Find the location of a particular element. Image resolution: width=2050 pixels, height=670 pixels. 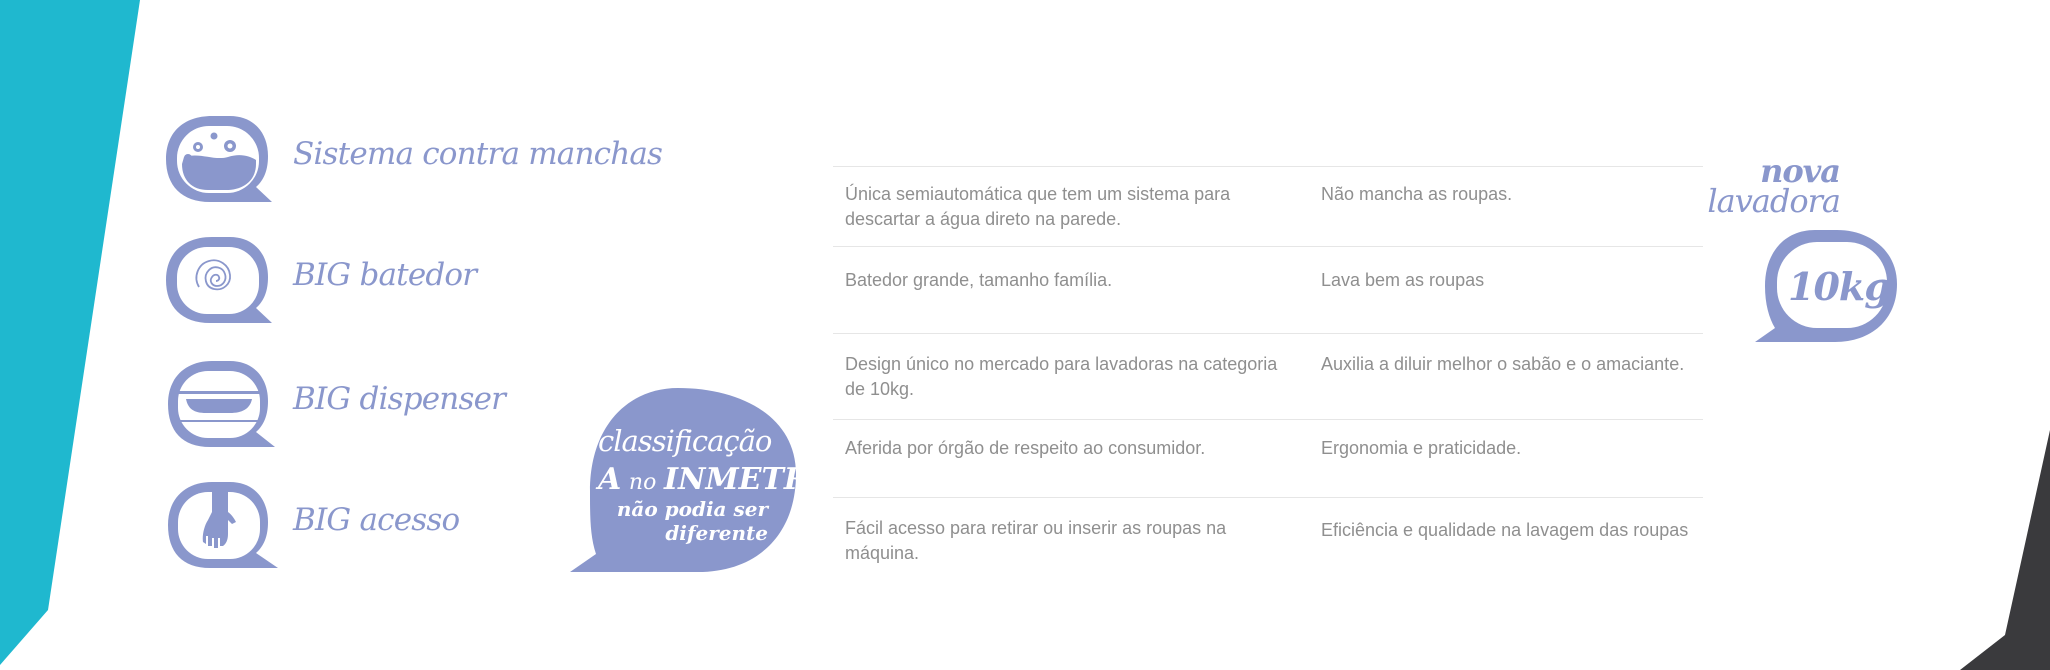

feature-big-agitator: BIG batedor is located at coordinates (410, 280).